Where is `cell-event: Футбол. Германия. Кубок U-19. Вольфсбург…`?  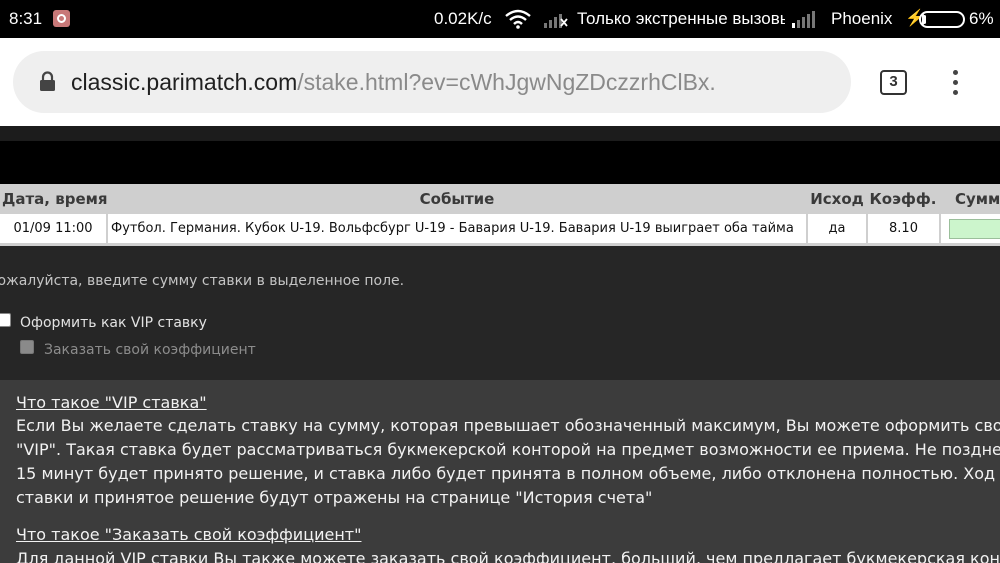
cell-event: Футбол. Германия. Кубок U-19. Вольфсбург… is located at coordinates (457, 228).